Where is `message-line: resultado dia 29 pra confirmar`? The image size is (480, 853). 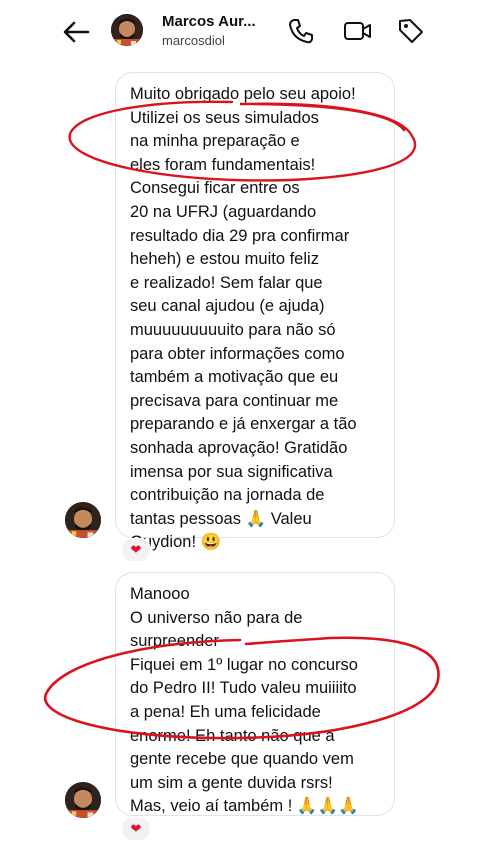
message-line: resultado dia 29 pra confirmar is located at coordinates (240, 235).